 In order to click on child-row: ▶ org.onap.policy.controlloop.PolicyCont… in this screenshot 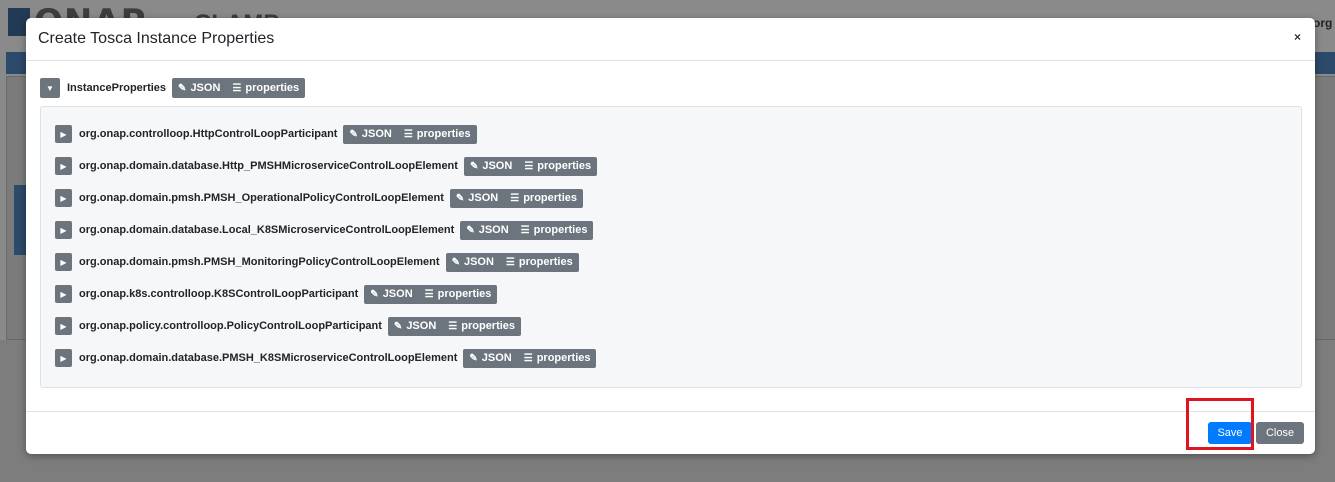, I will do `click(288, 326)`.